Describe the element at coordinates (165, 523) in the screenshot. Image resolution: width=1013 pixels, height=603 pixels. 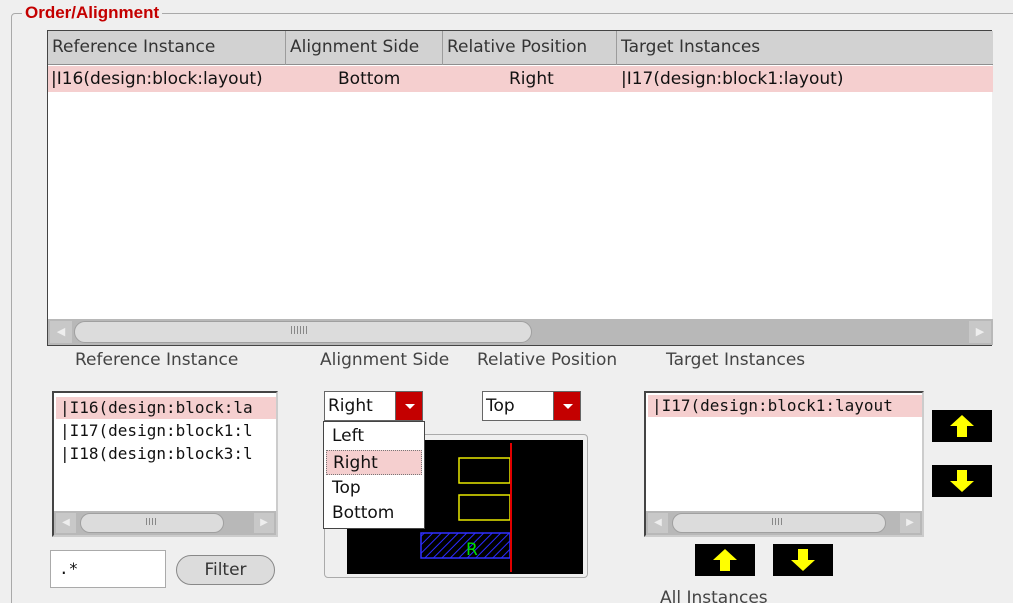
I see `reference-list-scrollbar: ◀ ▶` at that location.